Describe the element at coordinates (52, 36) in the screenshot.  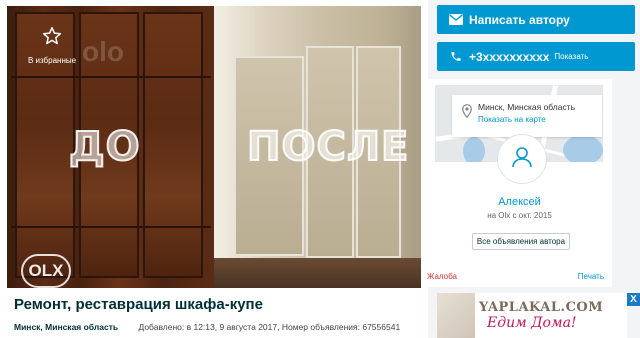
I see `star-icon` at that location.